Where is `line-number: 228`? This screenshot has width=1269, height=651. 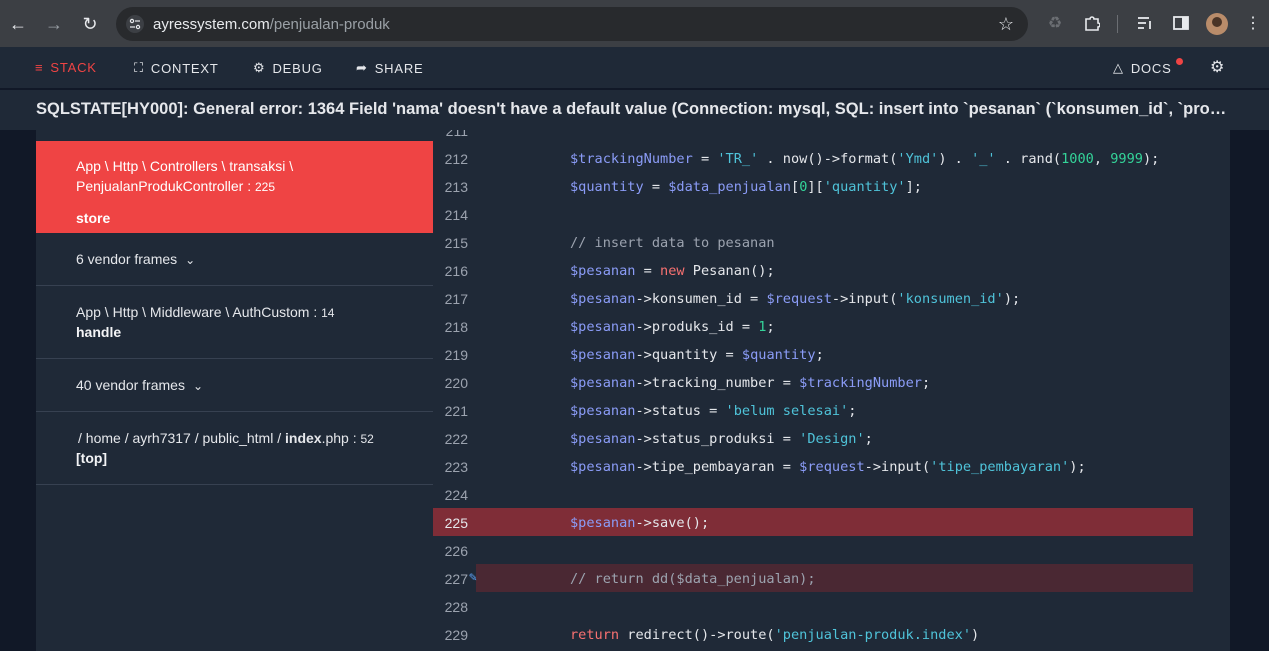
line-number: 228 is located at coordinates (454, 607).